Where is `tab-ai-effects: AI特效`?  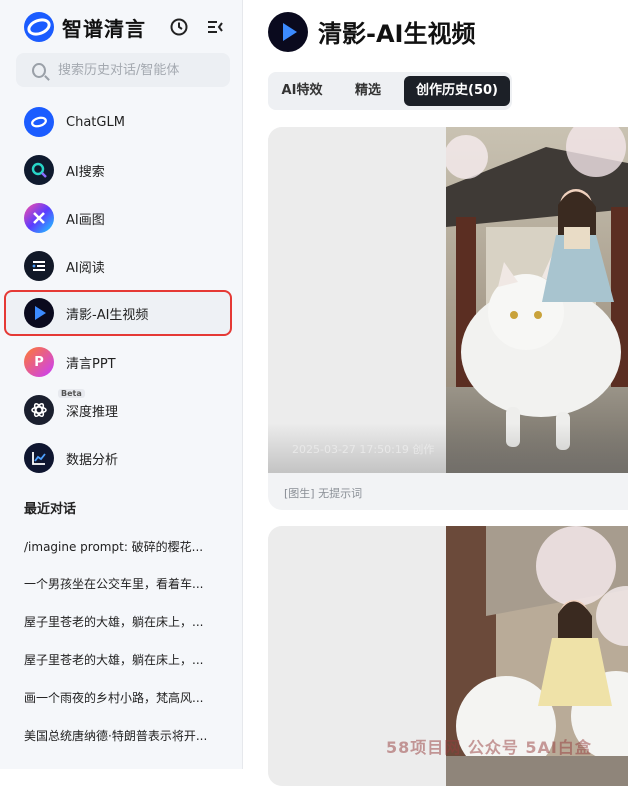 tab-ai-effects: AI特效 is located at coordinates (302, 91).